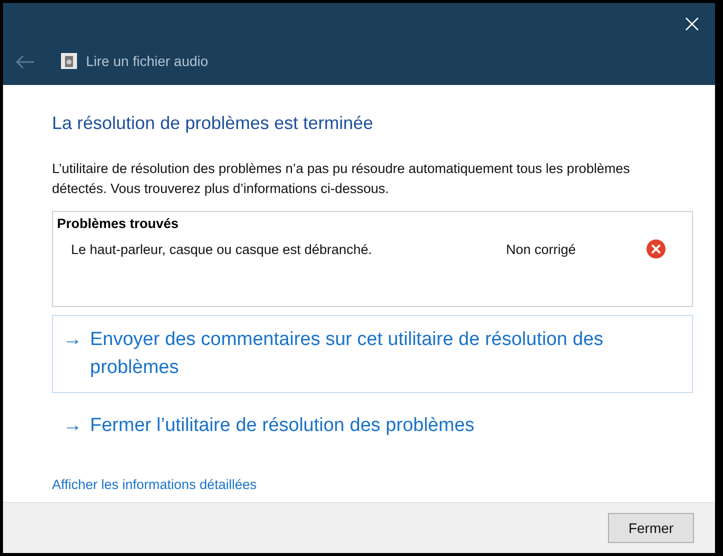 The height and width of the screenshot is (556, 723). Describe the element at coordinates (372, 426) in the screenshot. I see `action-link: → Fermer l’utilitaire de résolution des problèmes` at that location.